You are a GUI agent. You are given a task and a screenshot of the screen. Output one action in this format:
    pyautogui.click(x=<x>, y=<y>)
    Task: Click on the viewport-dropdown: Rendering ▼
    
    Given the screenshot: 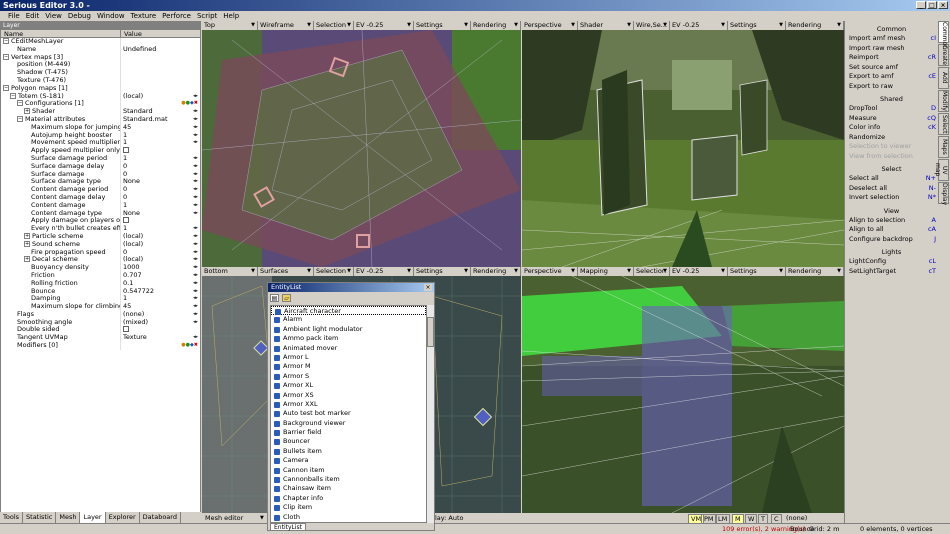 What is the action you would take?
    pyautogui.click(x=496, y=271)
    